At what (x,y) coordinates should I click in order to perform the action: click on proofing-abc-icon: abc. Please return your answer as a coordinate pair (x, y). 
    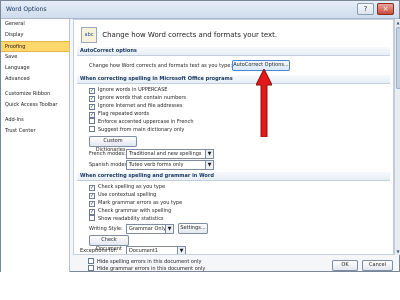
    Looking at the image, I should click on (89, 35).